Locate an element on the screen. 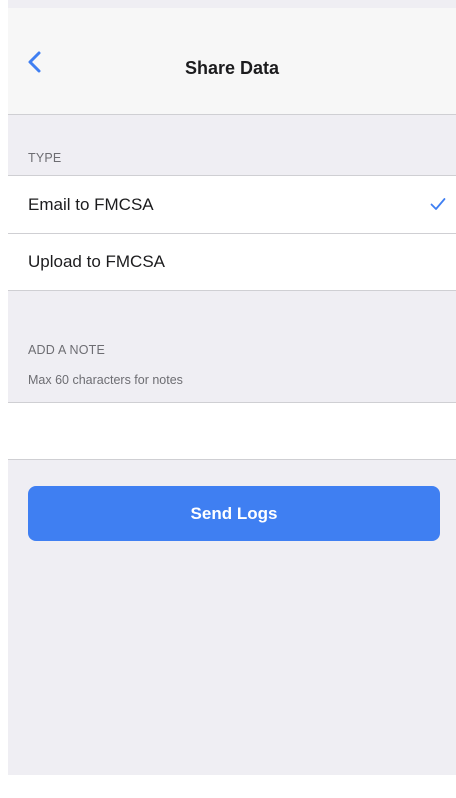  page-title: Share Data is located at coordinates (232, 68).